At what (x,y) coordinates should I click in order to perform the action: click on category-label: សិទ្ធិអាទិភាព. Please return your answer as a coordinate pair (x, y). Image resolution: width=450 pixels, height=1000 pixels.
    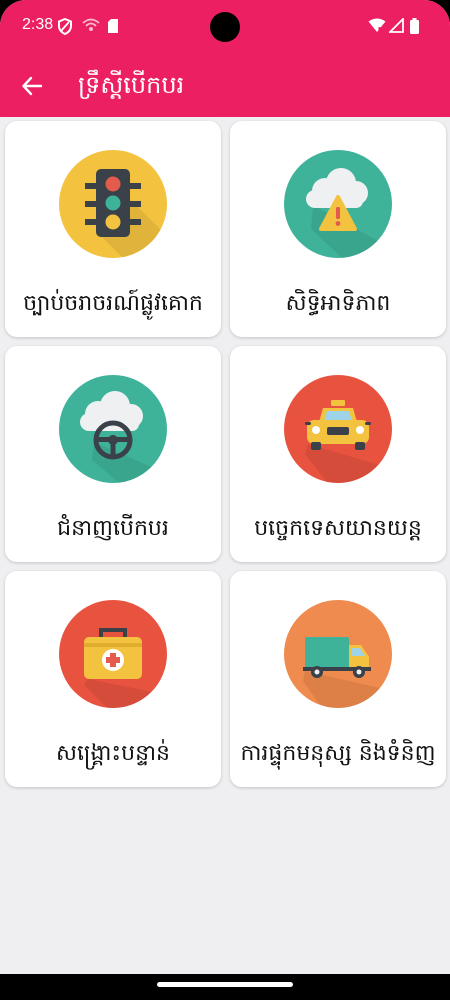
    Looking at the image, I should click on (338, 303).